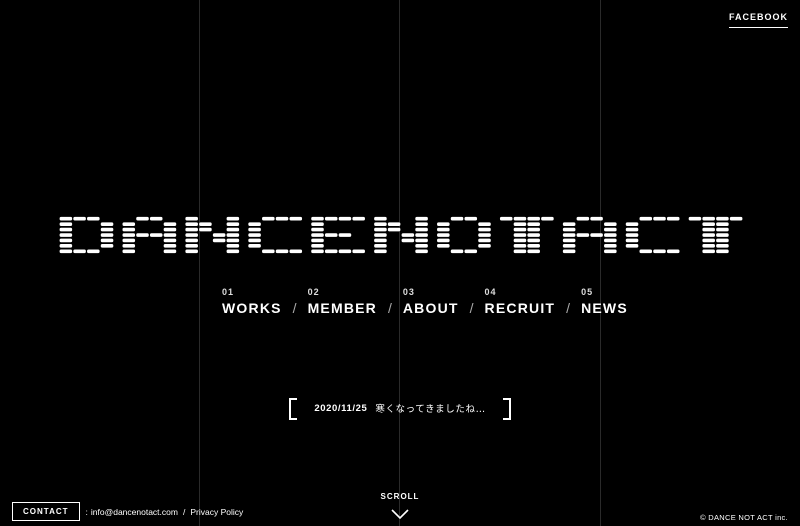  I want to click on privacy-policy-link: Privacy Policy, so click(216, 512).